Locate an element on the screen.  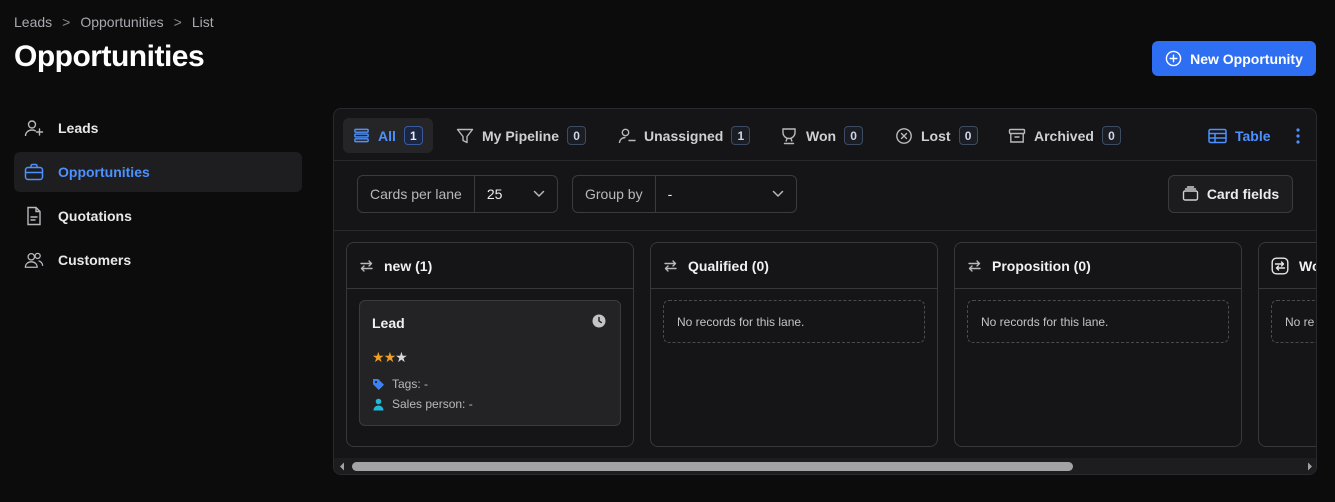
lane-header: Wo is located at coordinates (1287, 266).